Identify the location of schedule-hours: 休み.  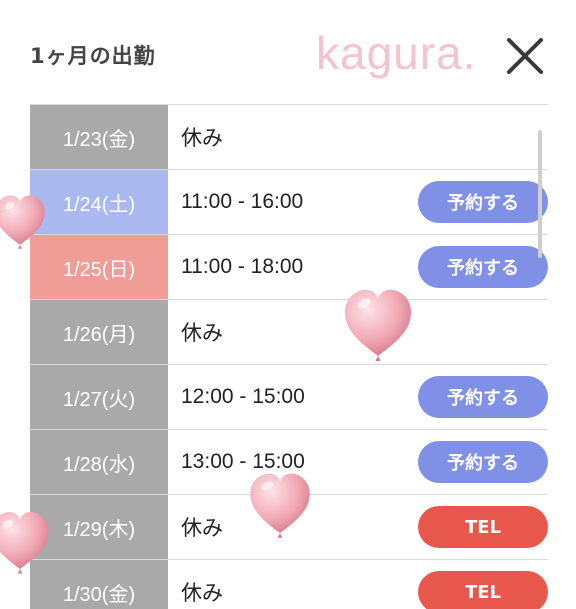
(202, 138).